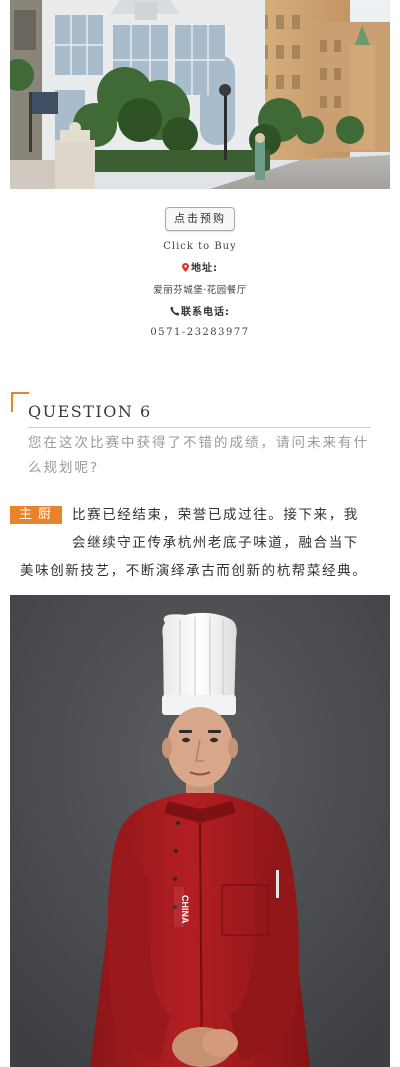 This screenshot has height=1067, width=400. What do you see at coordinates (175, 311) in the screenshot?
I see `phone-icon` at bounding box center [175, 311].